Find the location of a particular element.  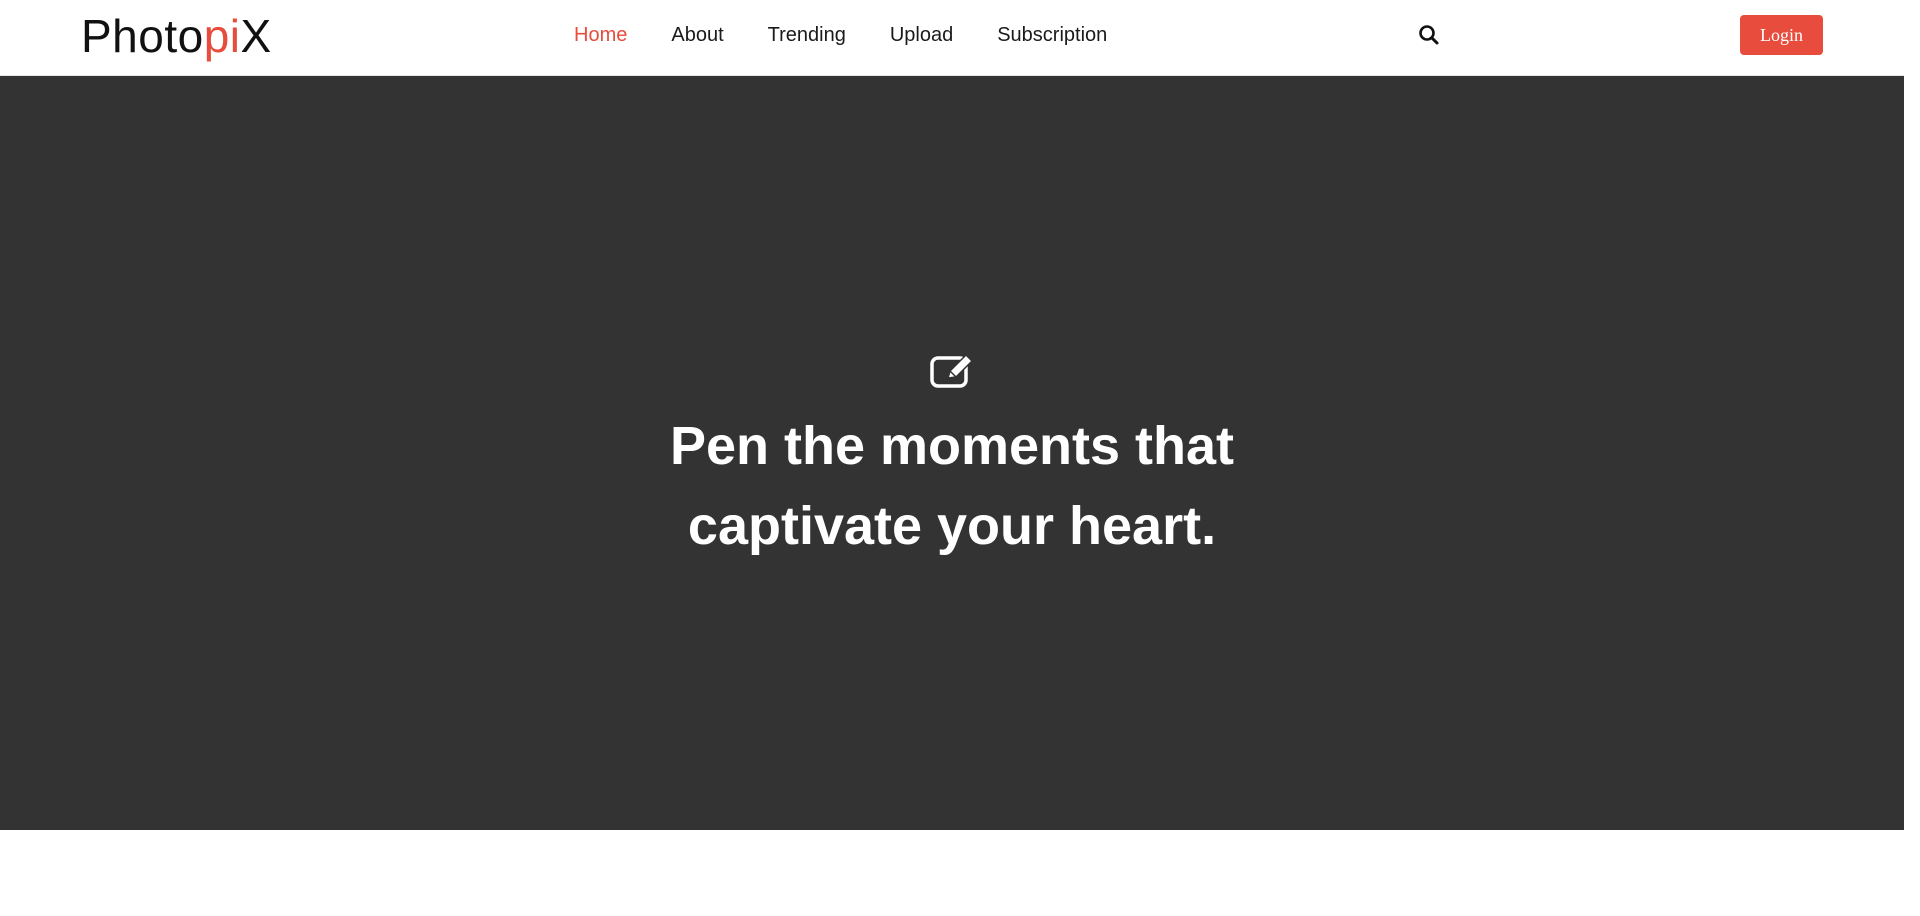

nav-item-subscription: Subscription is located at coordinates (1052, 35).